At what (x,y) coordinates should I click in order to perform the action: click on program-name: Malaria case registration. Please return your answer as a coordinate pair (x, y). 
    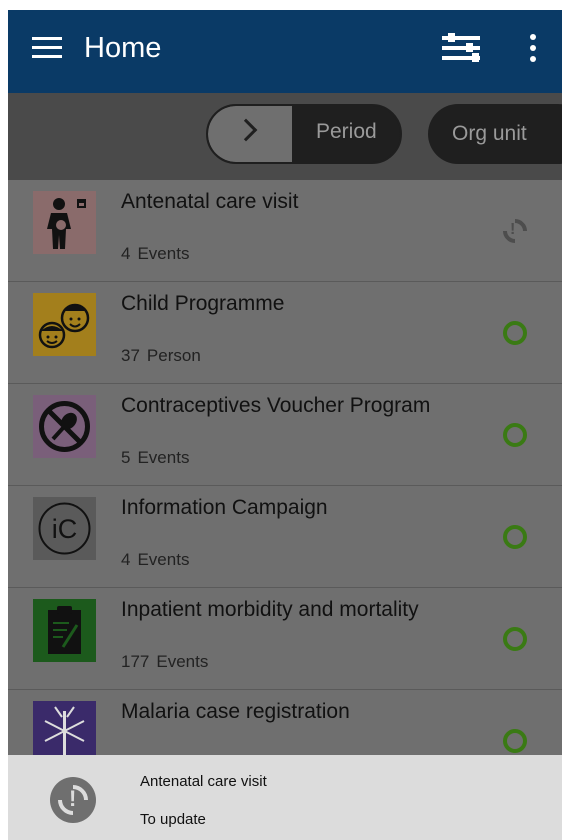
    Looking at the image, I should click on (235, 711).